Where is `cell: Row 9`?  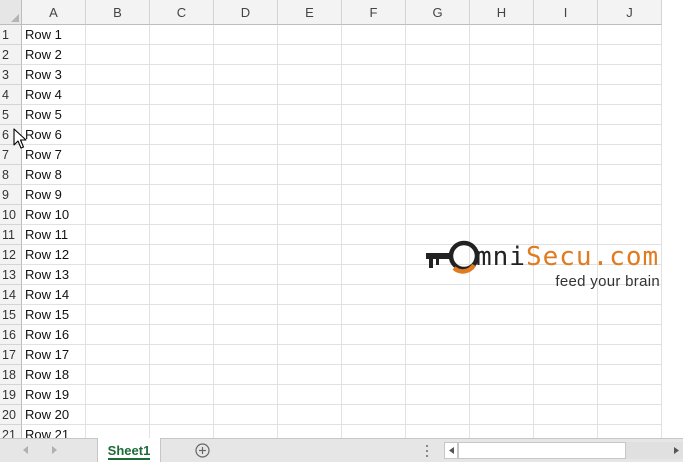
cell: Row 9 is located at coordinates (54, 195).